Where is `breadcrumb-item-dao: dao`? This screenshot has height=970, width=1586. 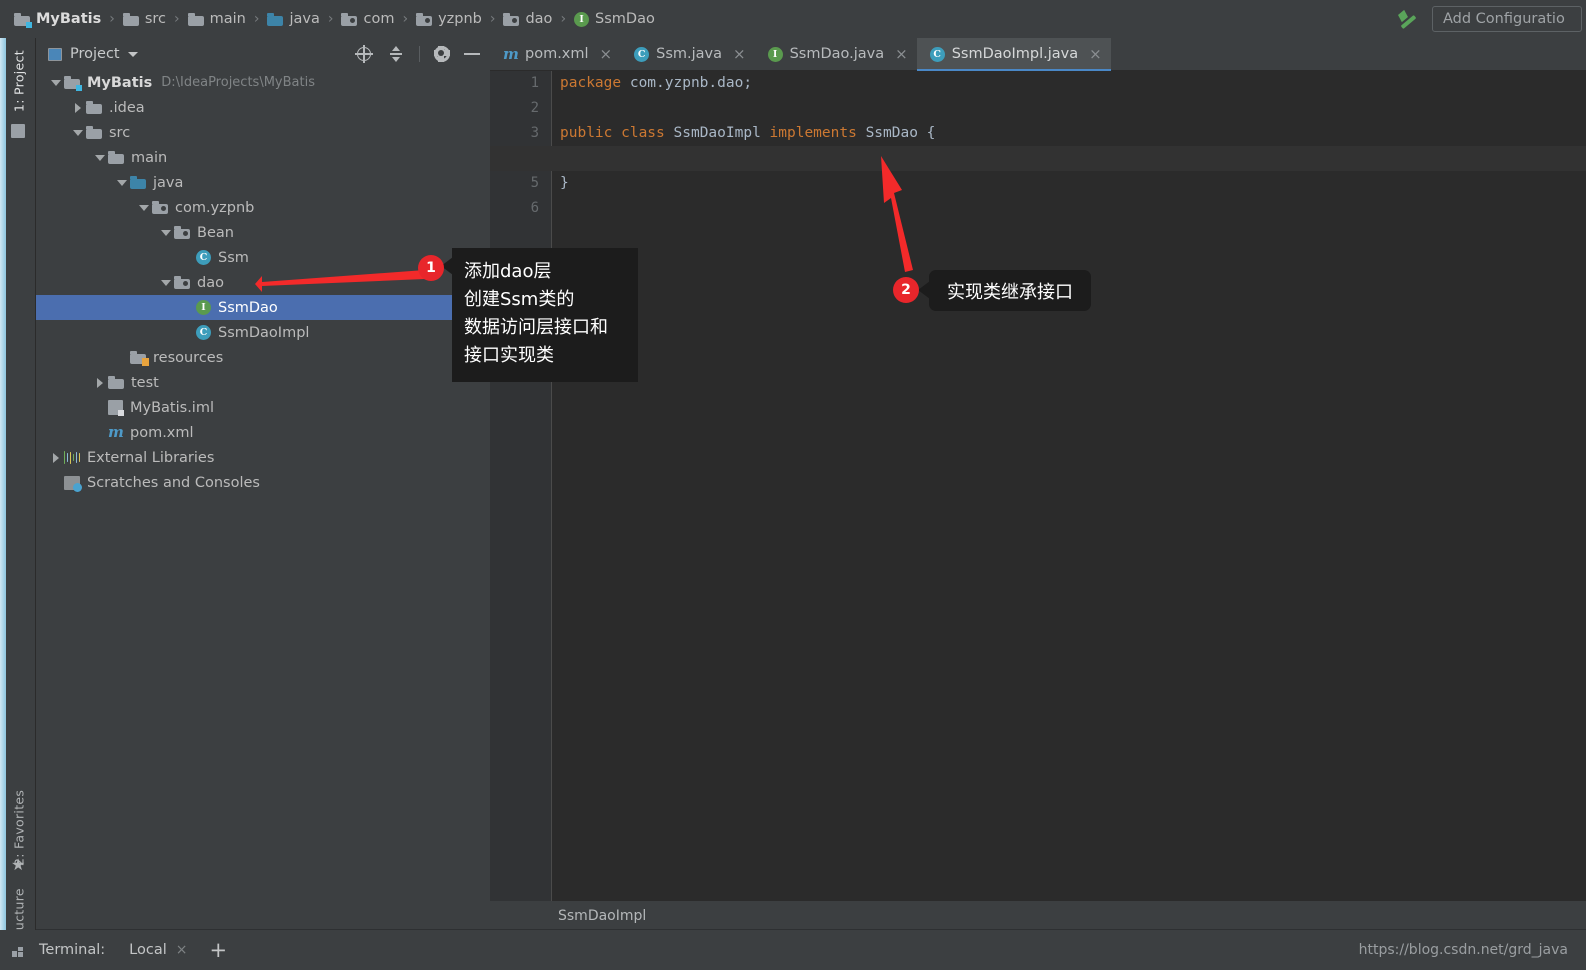
breadcrumb-item-dao: dao is located at coordinates (527, 19).